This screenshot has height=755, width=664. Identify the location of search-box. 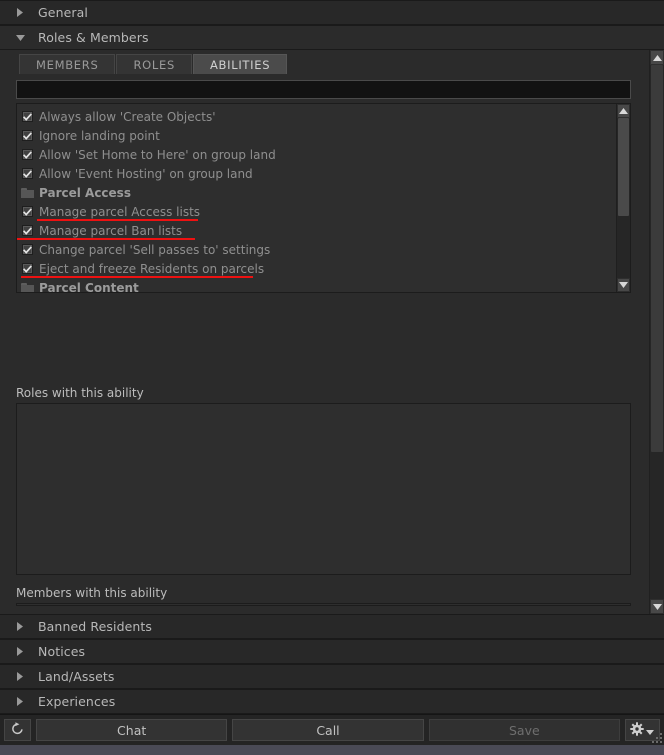
(323, 90).